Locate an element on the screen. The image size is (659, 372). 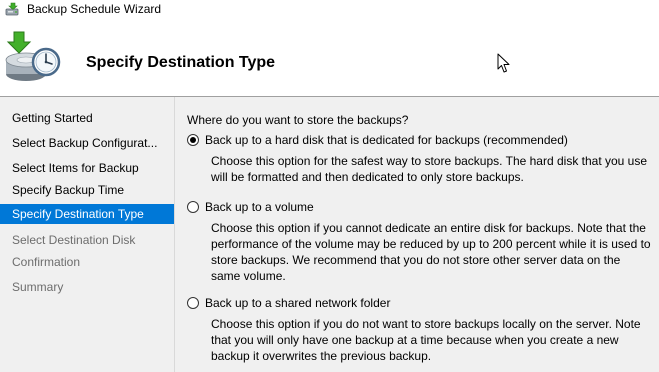
backup-clock-icon is located at coordinates (33, 56).